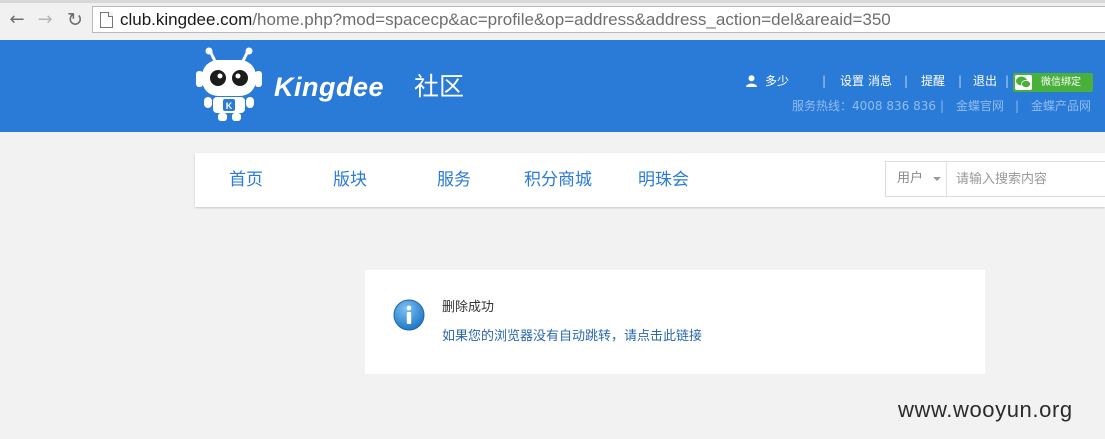  Describe the element at coordinates (933, 81) in the screenshot. I see `reminders-link: 提醒` at that location.